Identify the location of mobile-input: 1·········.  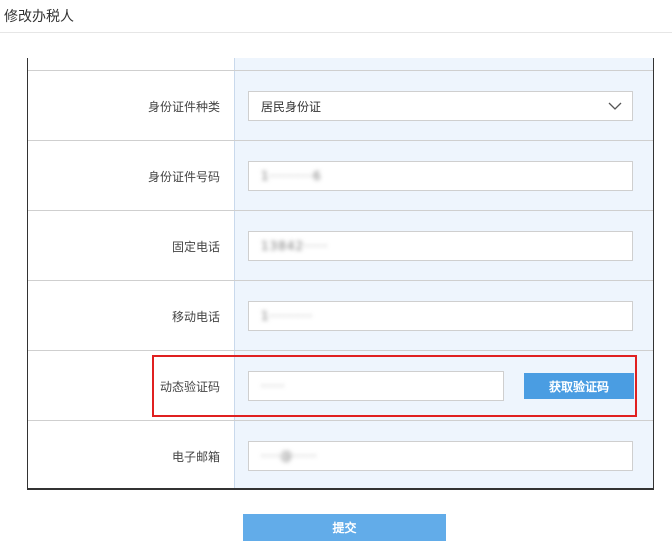
(440, 316).